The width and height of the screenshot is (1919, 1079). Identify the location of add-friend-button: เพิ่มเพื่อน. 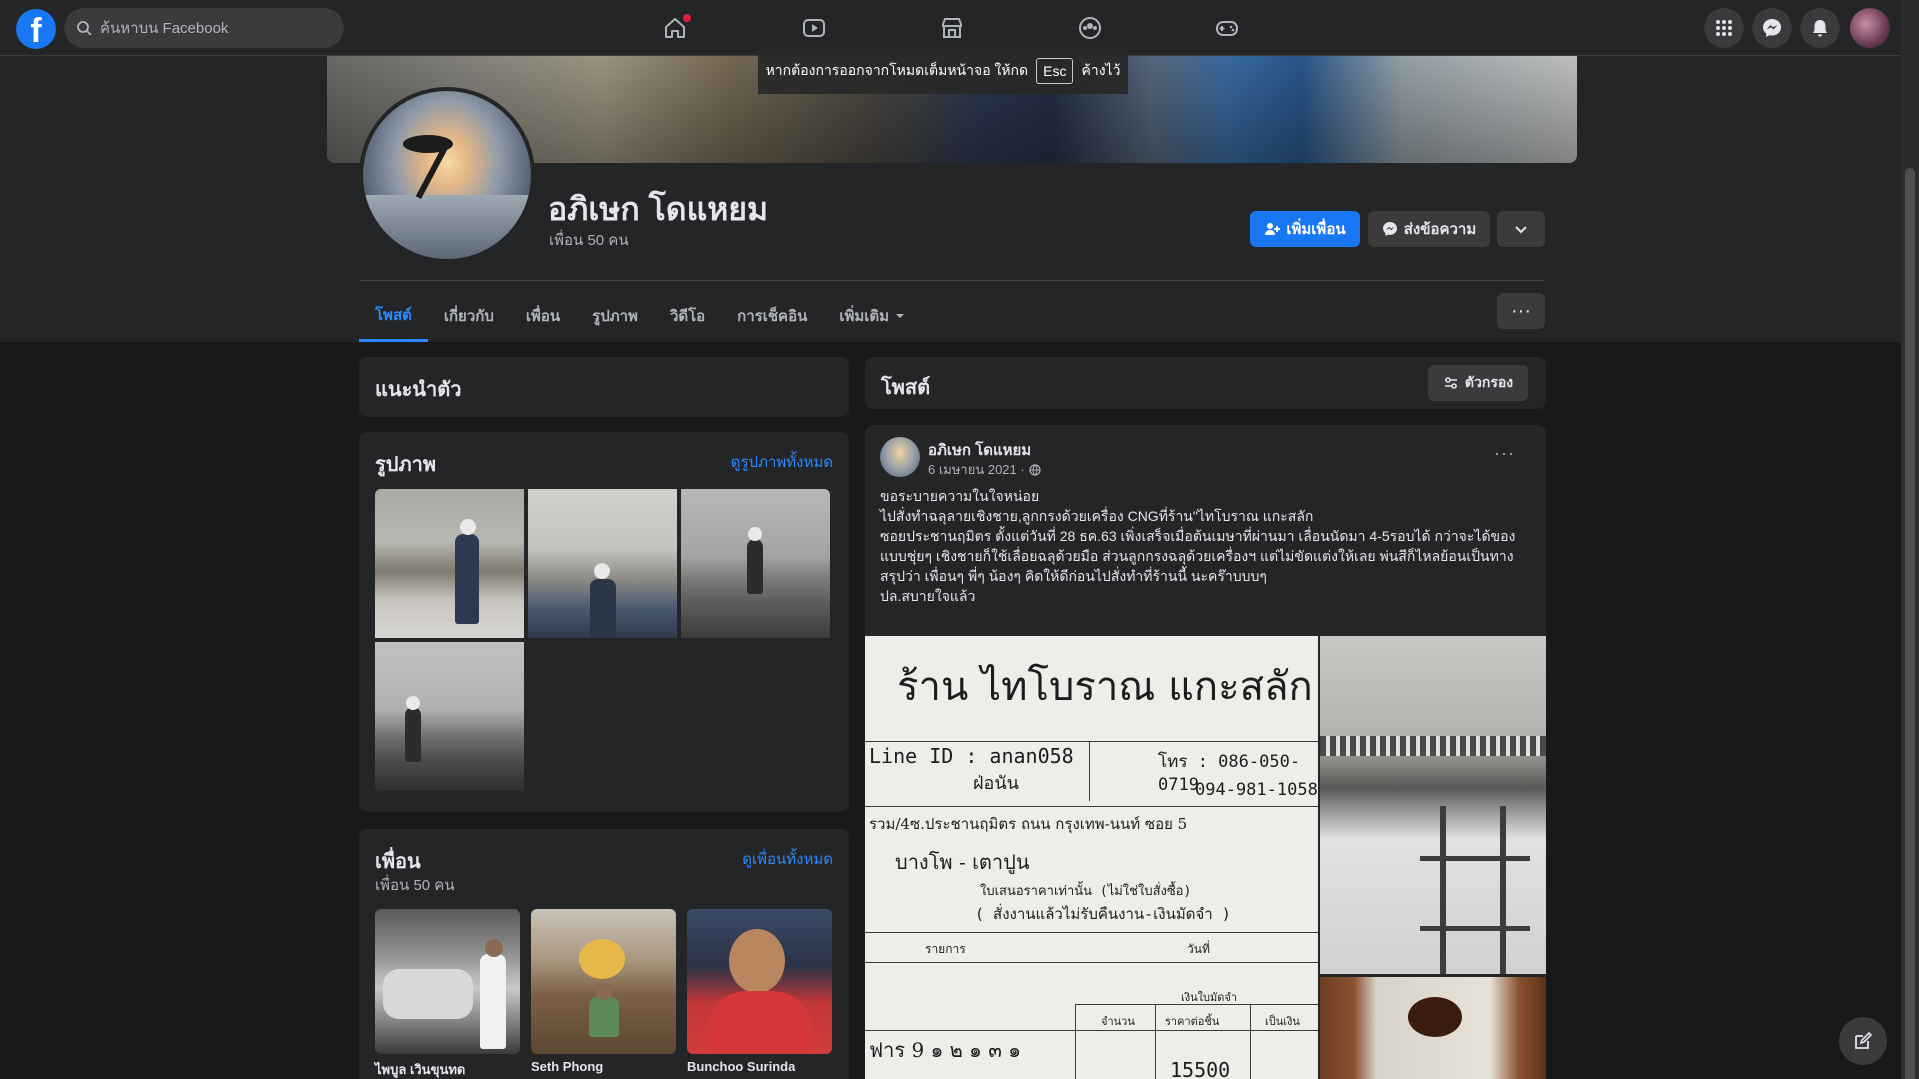
(1305, 229).